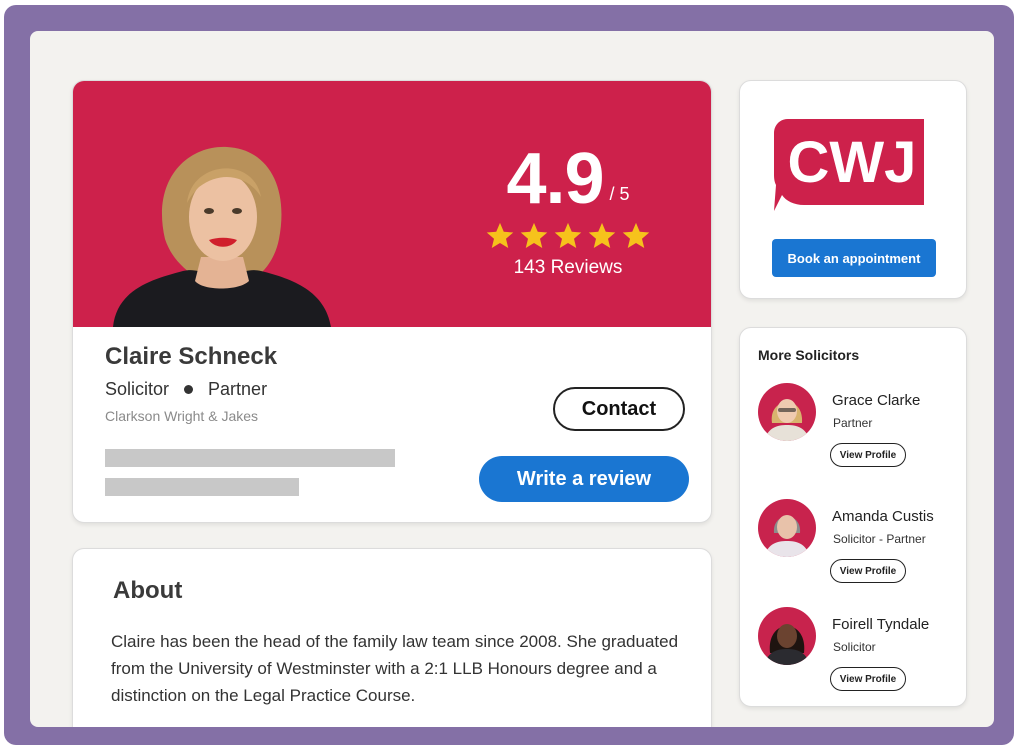 This screenshot has width=1018, height=750. I want to click on write-review-button: Write a review, so click(584, 479).